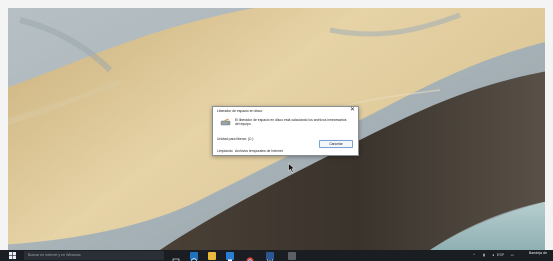  Describe the element at coordinates (292, 168) in the screenshot. I see `busy-cursor-icon` at that location.